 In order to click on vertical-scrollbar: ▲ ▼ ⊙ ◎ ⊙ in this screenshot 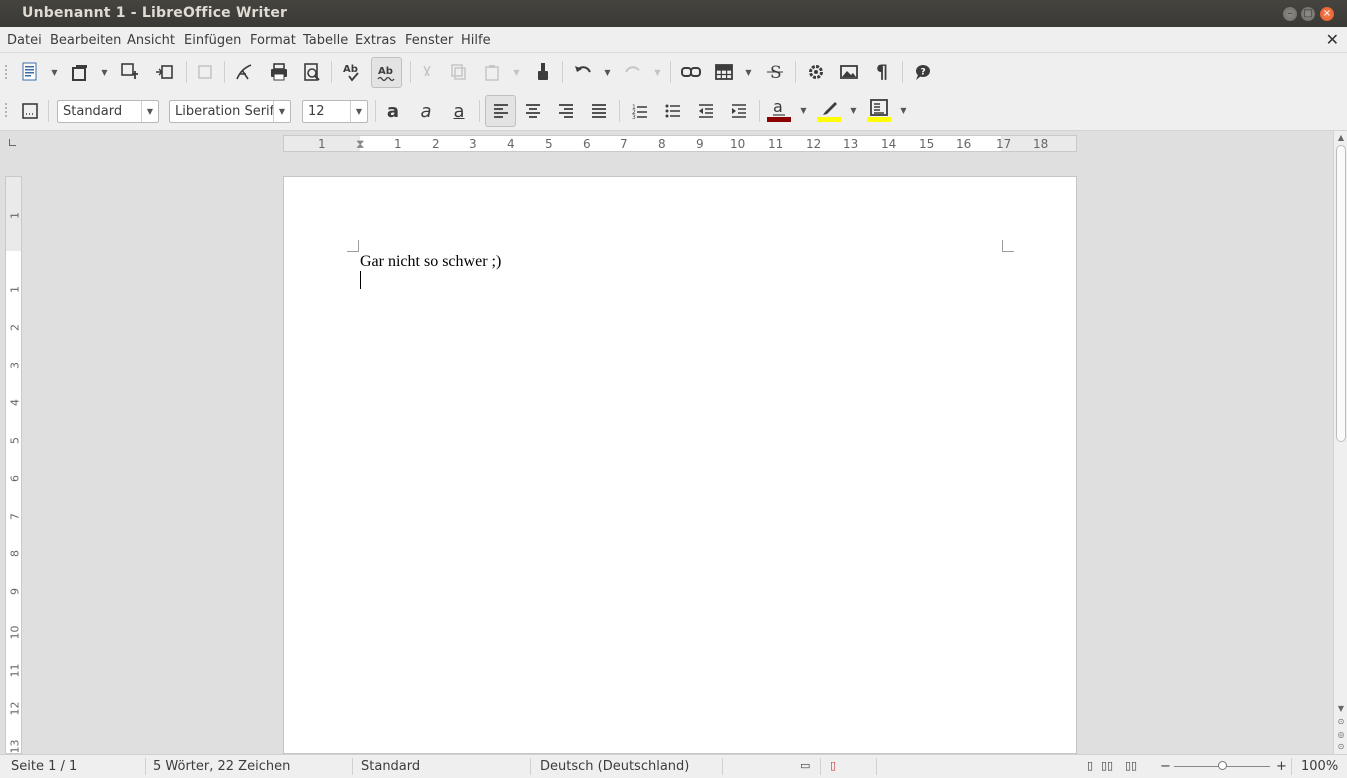, I will do `click(1340, 442)`.